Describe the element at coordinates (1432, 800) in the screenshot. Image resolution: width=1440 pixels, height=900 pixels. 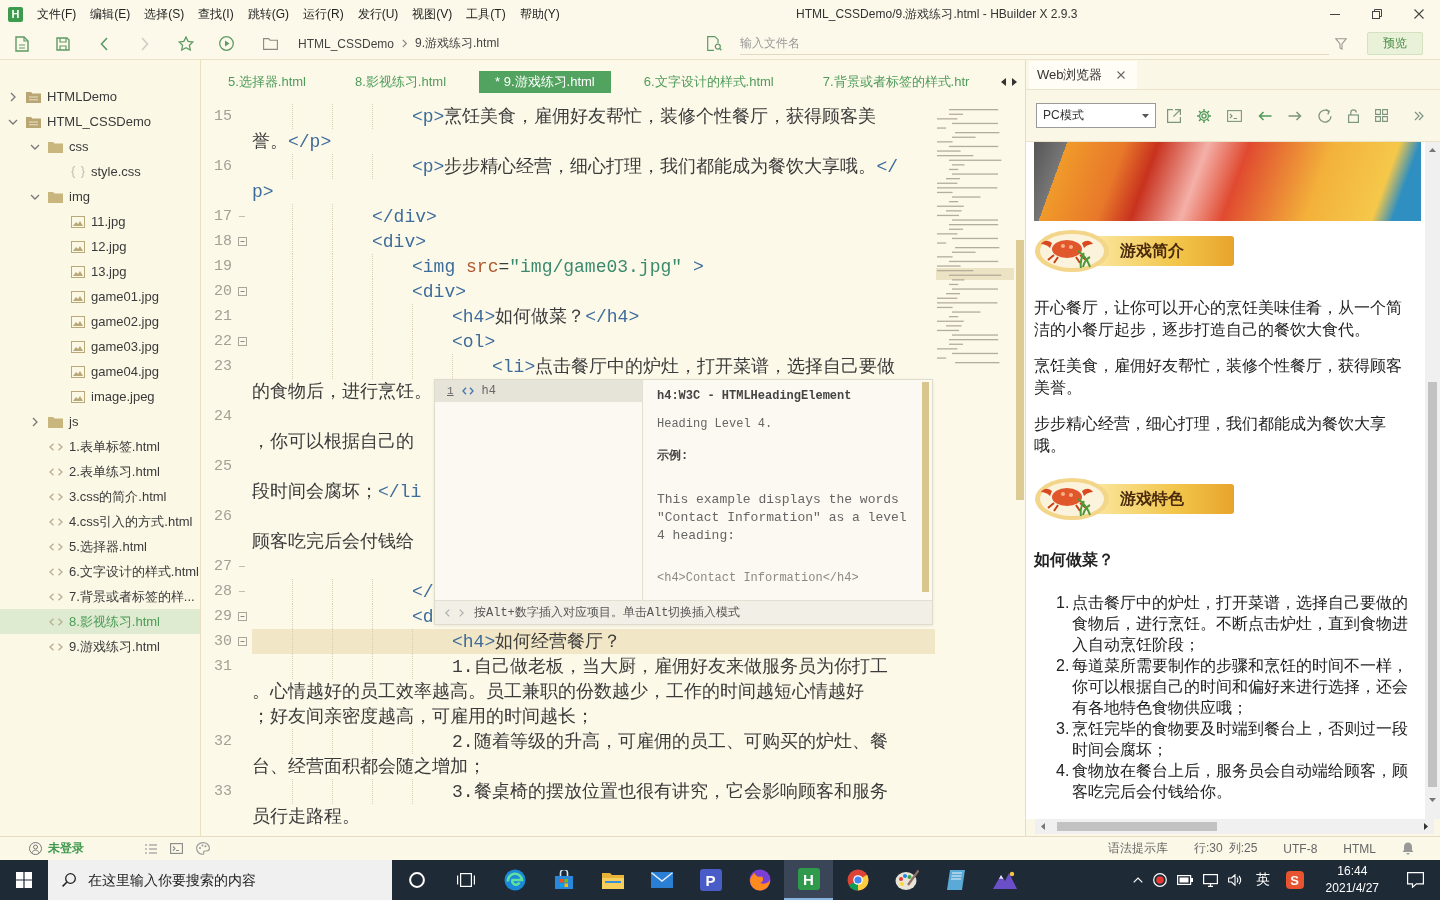
I see `scroll-down-icon` at that location.